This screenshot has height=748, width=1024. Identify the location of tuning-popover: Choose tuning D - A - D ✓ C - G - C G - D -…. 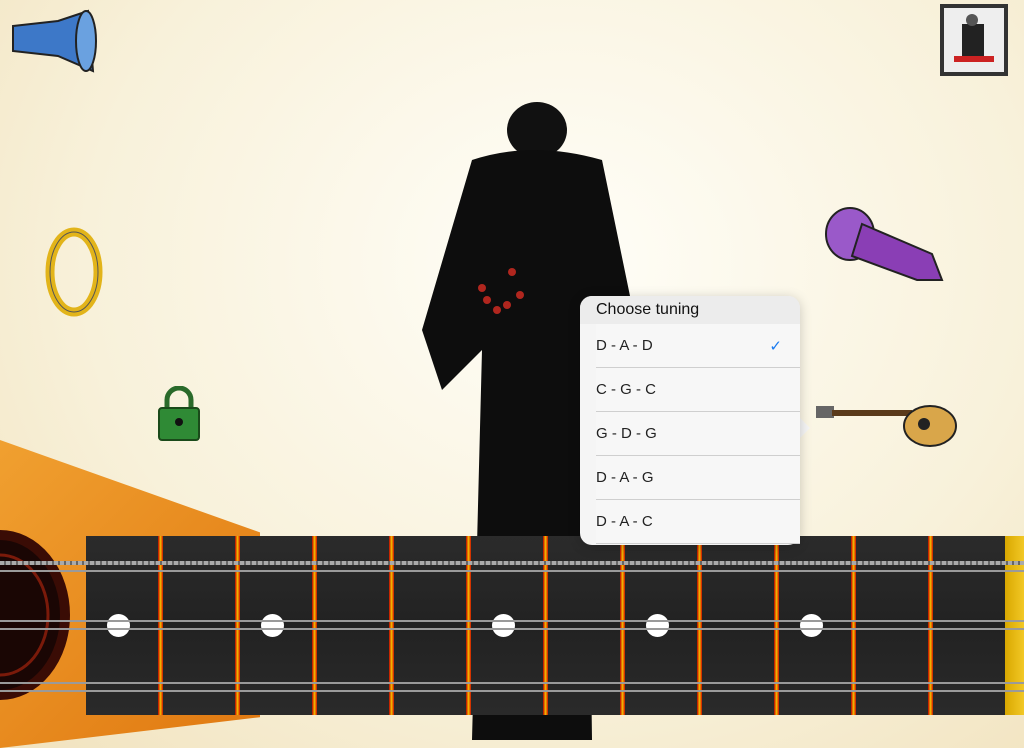
(690, 420).